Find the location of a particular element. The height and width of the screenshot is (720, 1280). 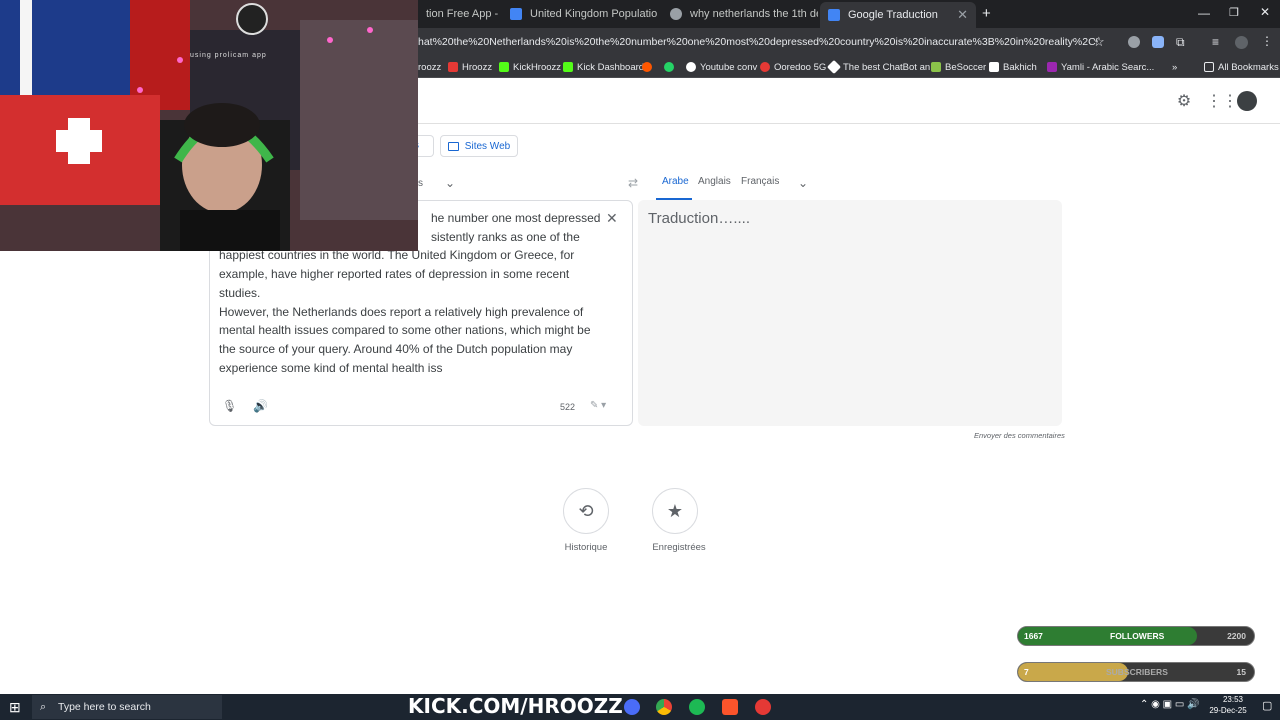

media-icon: ≡ is located at coordinates (1215, 42).